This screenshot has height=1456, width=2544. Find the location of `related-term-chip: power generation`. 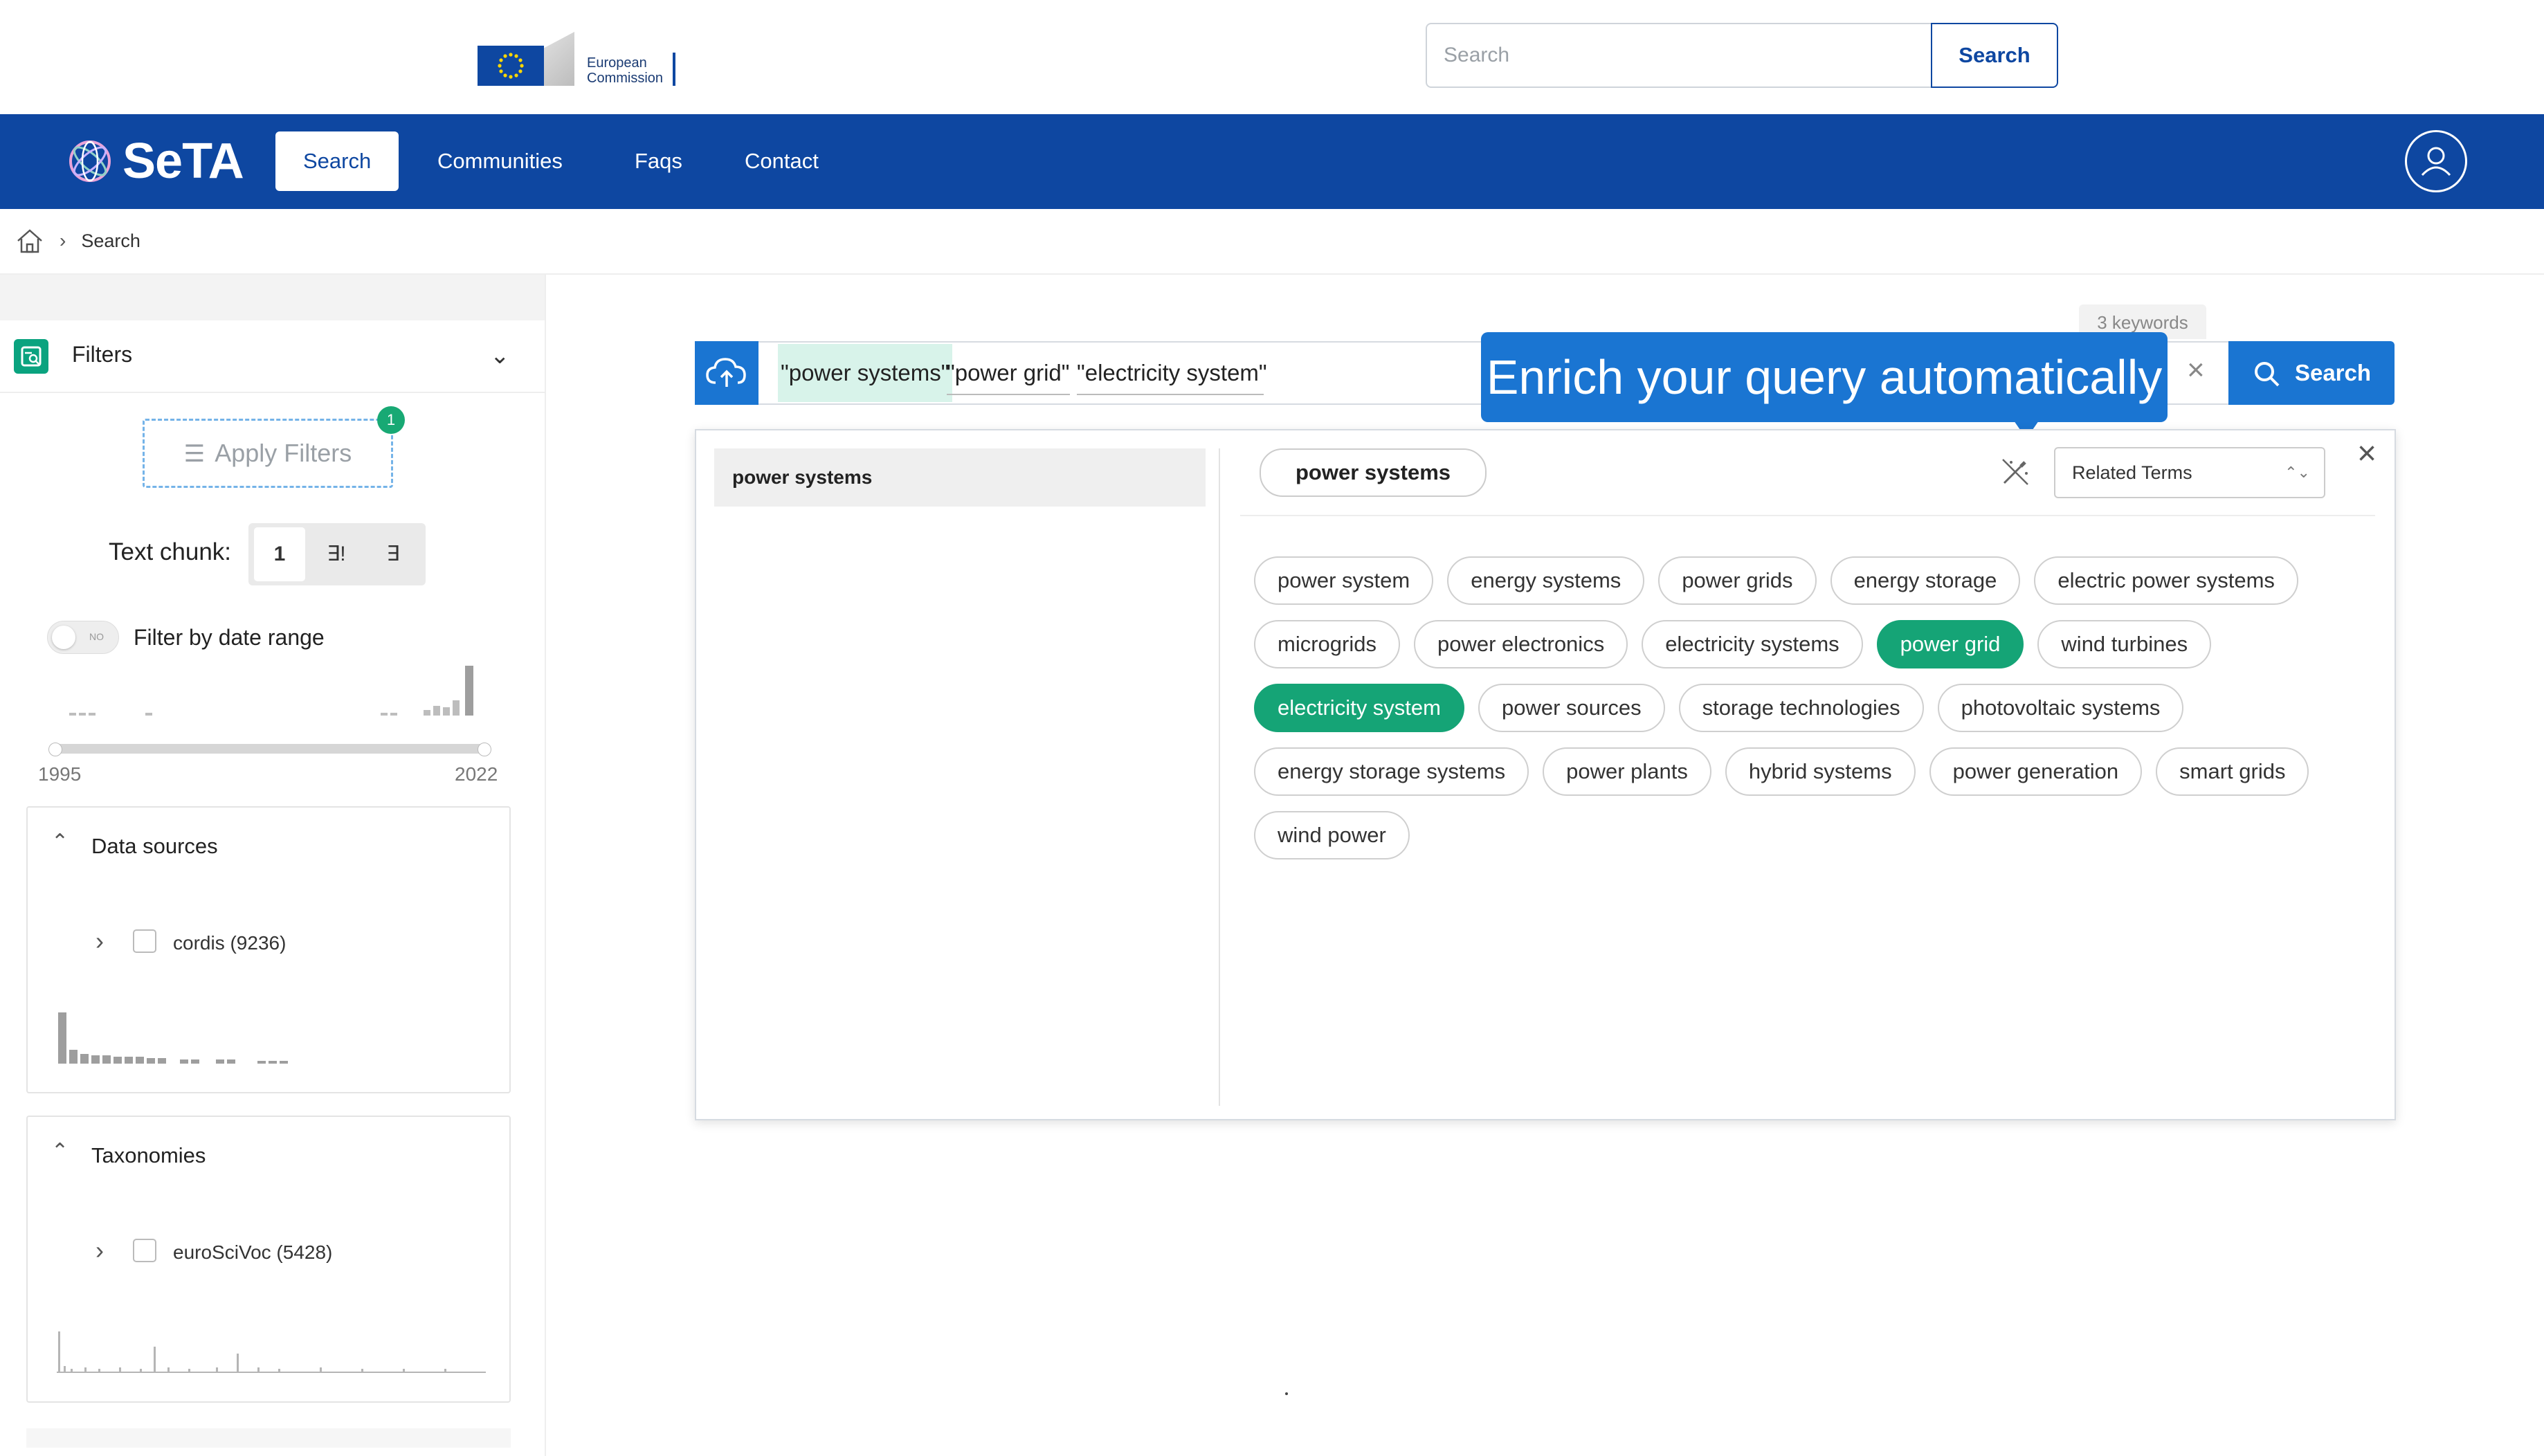

related-term-chip: power generation is located at coordinates (2036, 771).